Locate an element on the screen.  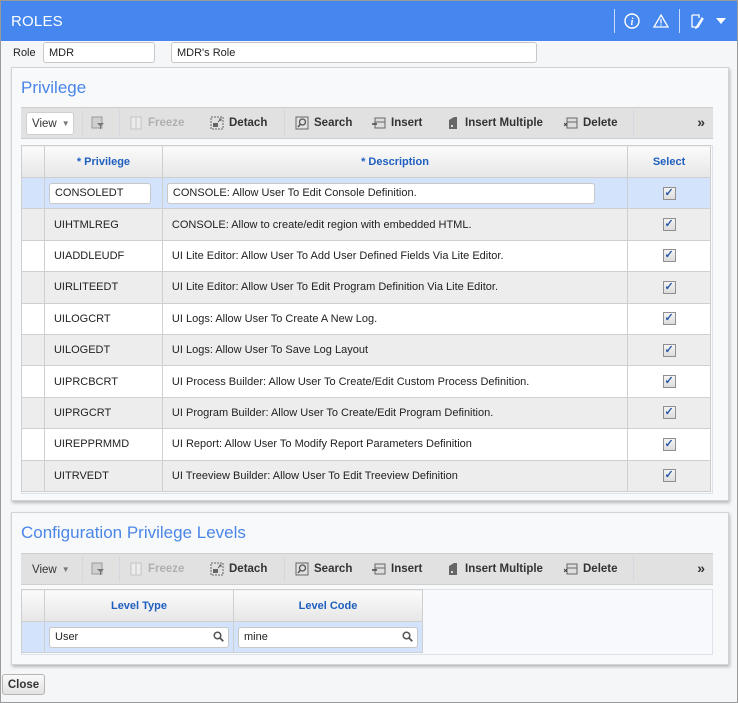
caret-down-icon: ▼ is located at coordinates (65, 569).